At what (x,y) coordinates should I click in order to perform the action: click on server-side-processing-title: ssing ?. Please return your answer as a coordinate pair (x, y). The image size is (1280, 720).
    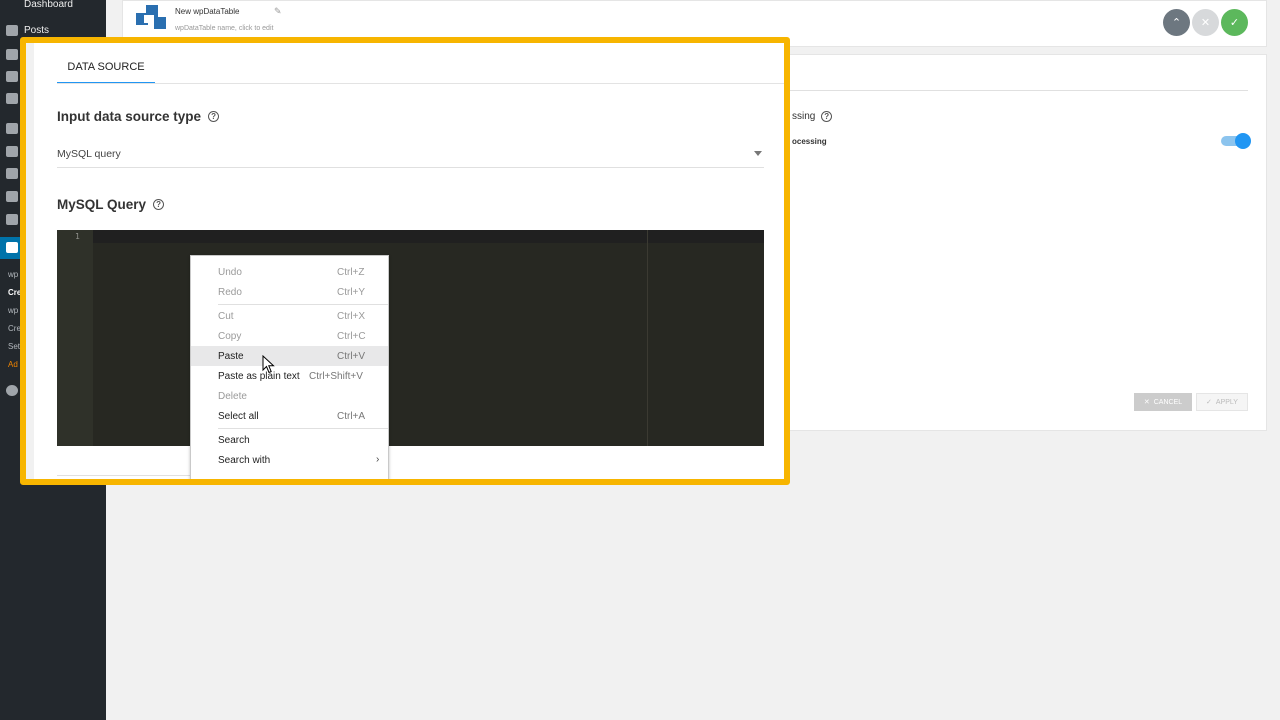
    Looking at the image, I should click on (812, 116).